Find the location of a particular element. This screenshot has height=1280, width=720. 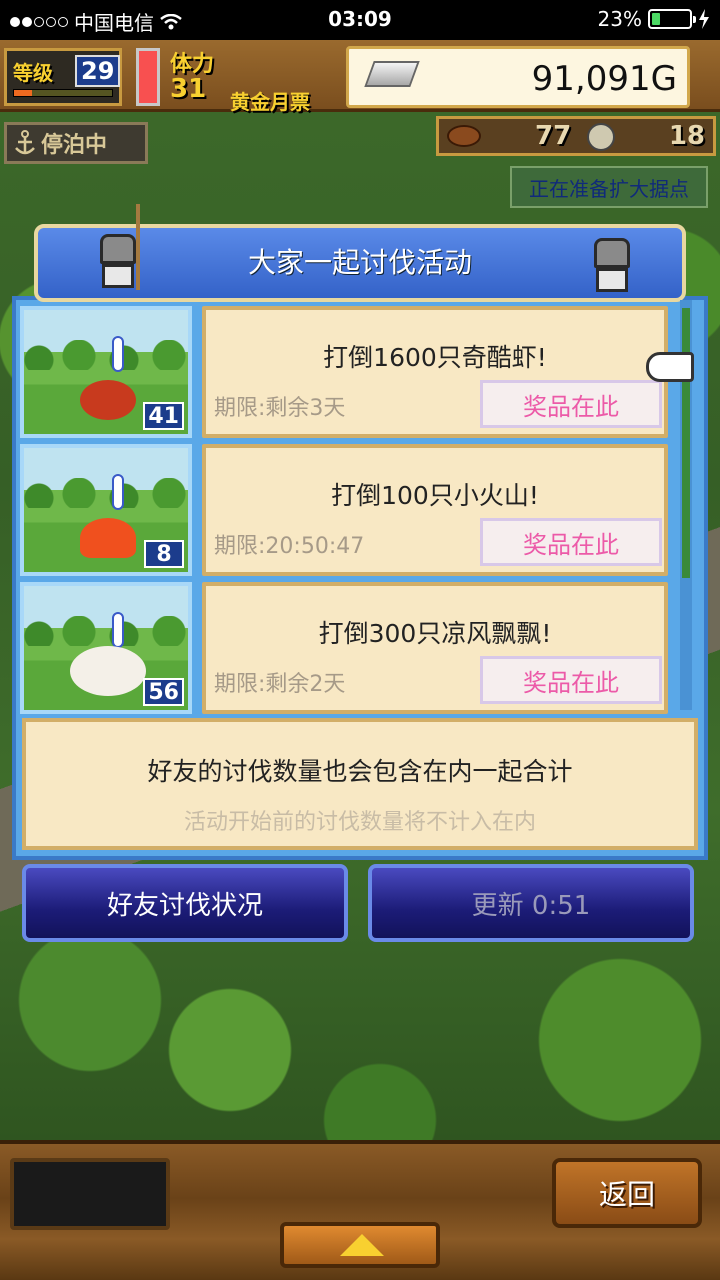

resource-value-1: 77 is located at coordinates (553, 136).